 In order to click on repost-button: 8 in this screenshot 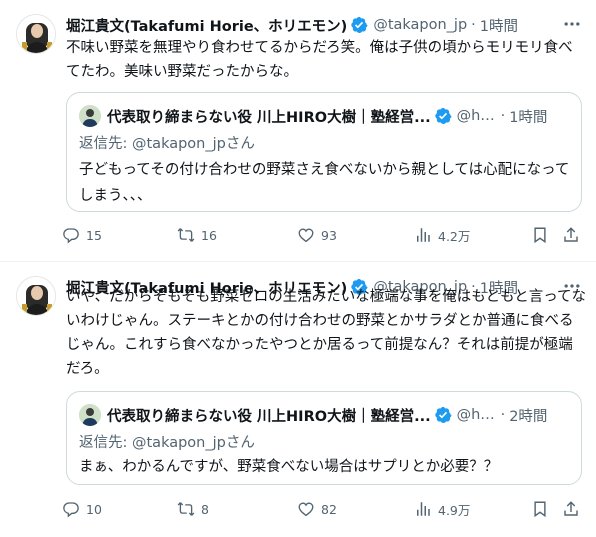, I will do `click(193, 509)`.